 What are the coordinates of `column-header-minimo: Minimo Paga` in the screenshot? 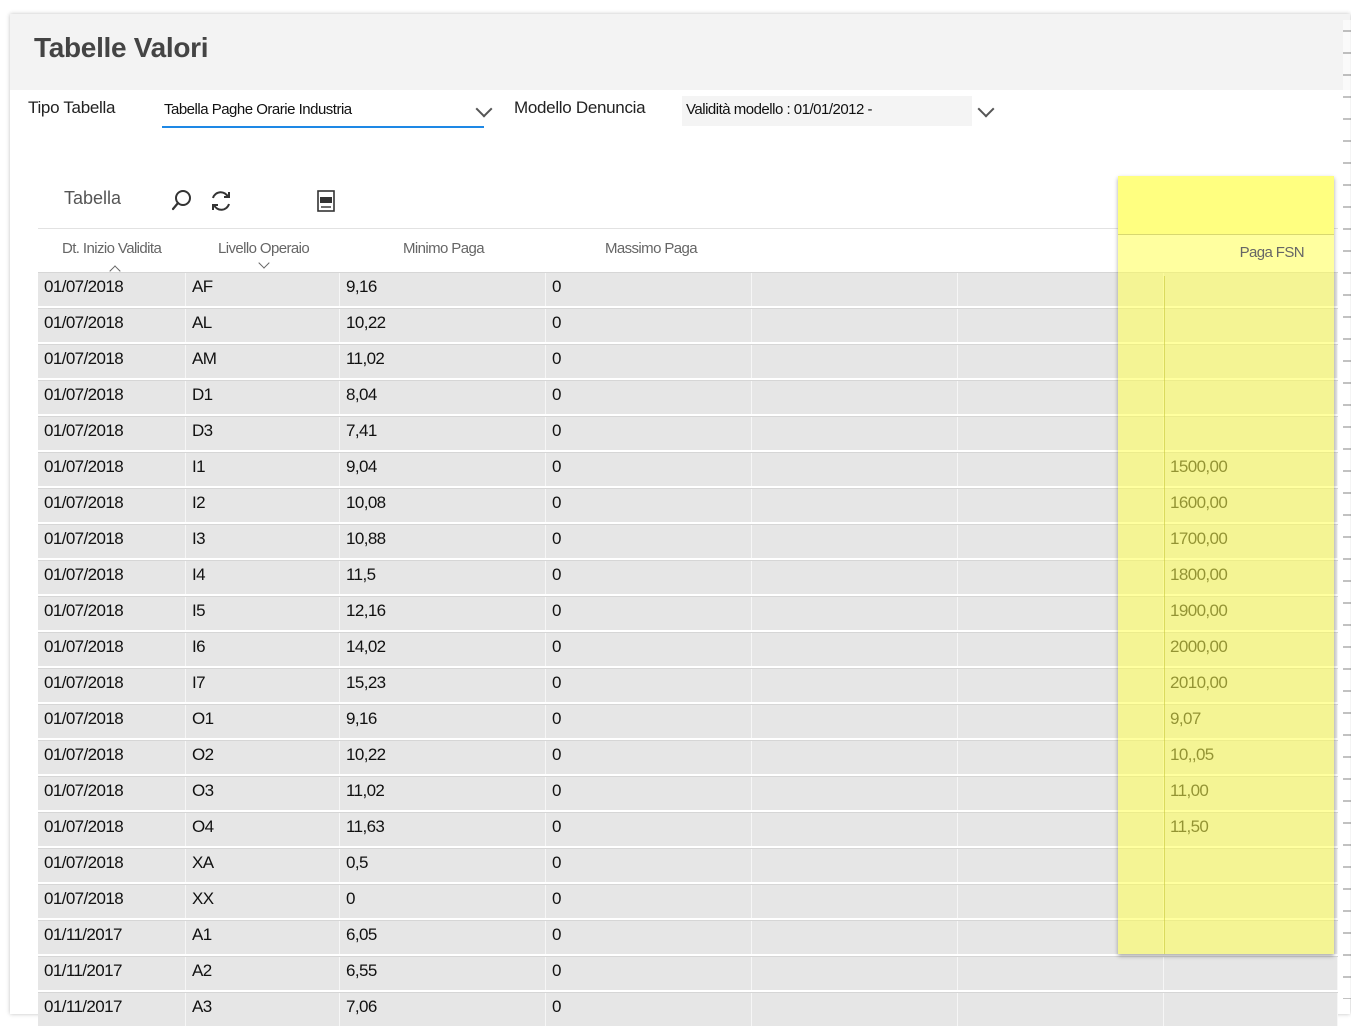 It's located at (444, 248).